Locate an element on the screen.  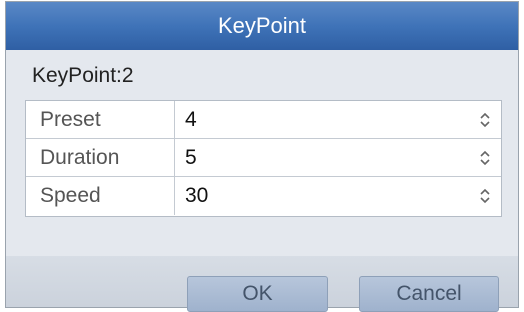
ok-button: OK is located at coordinates (257, 294).